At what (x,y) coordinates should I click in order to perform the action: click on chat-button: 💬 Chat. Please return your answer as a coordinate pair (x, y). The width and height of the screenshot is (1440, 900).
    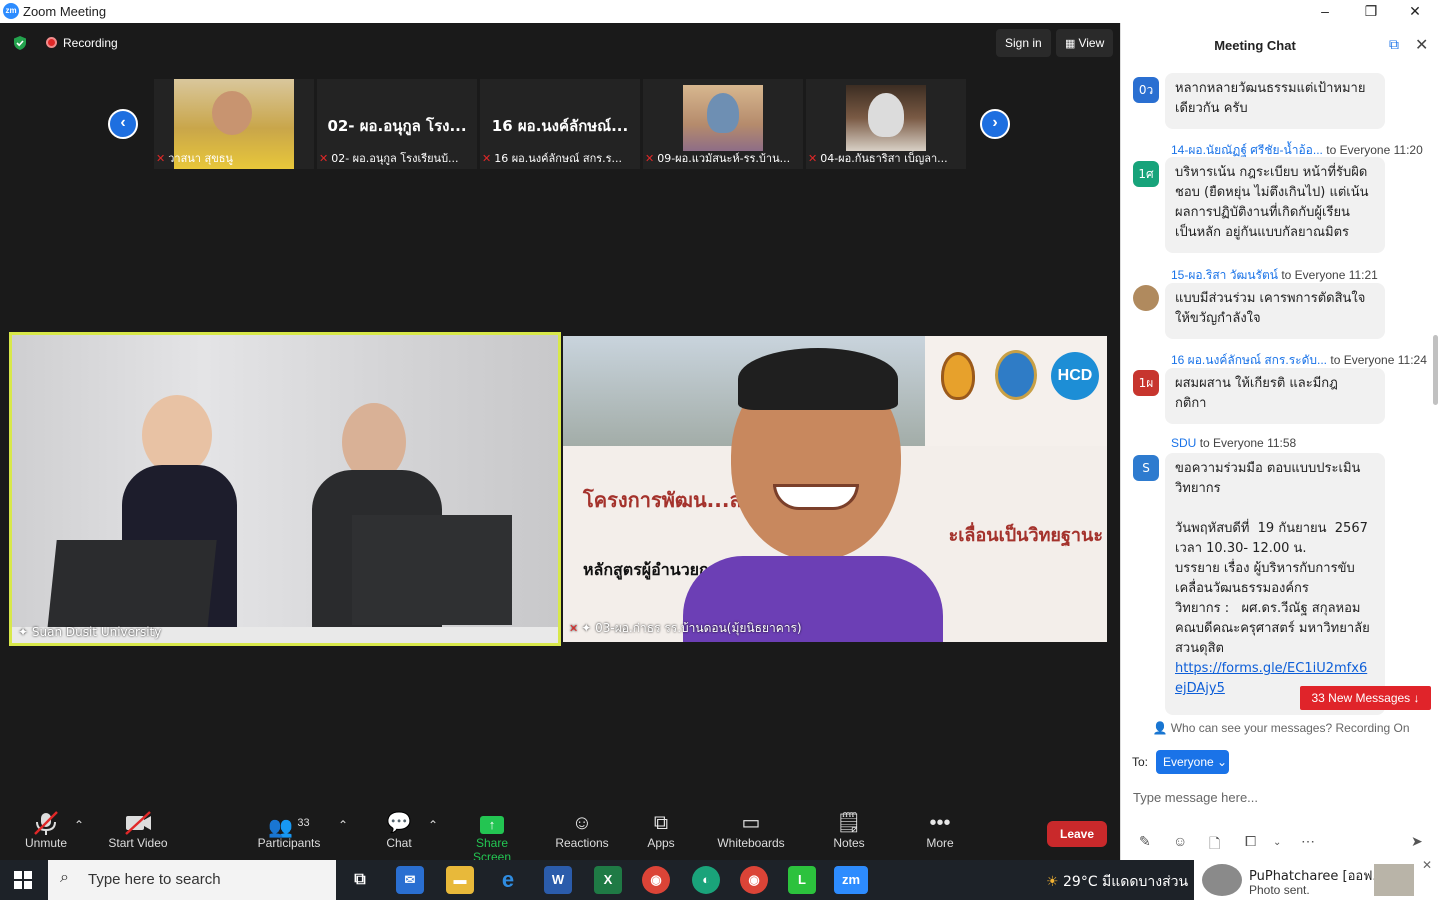
    Looking at the image, I should click on (399, 830).